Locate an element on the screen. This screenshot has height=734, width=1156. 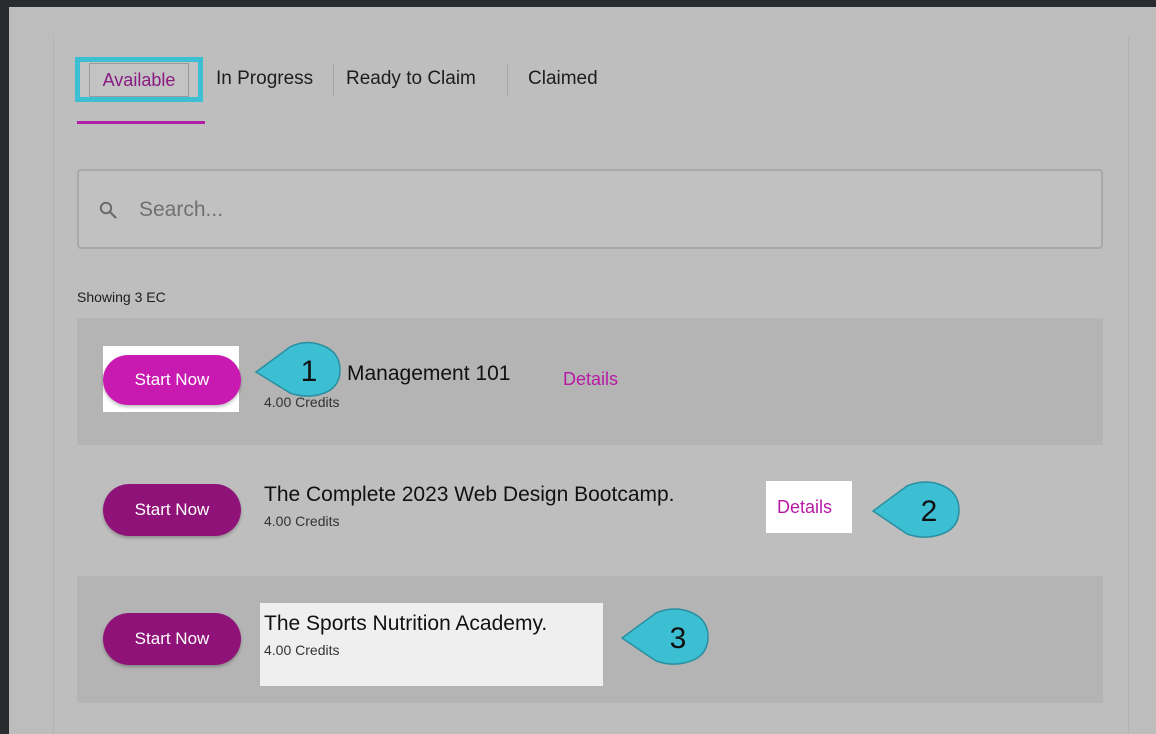
callout-number: 3 is located at coordinates (678, 638).